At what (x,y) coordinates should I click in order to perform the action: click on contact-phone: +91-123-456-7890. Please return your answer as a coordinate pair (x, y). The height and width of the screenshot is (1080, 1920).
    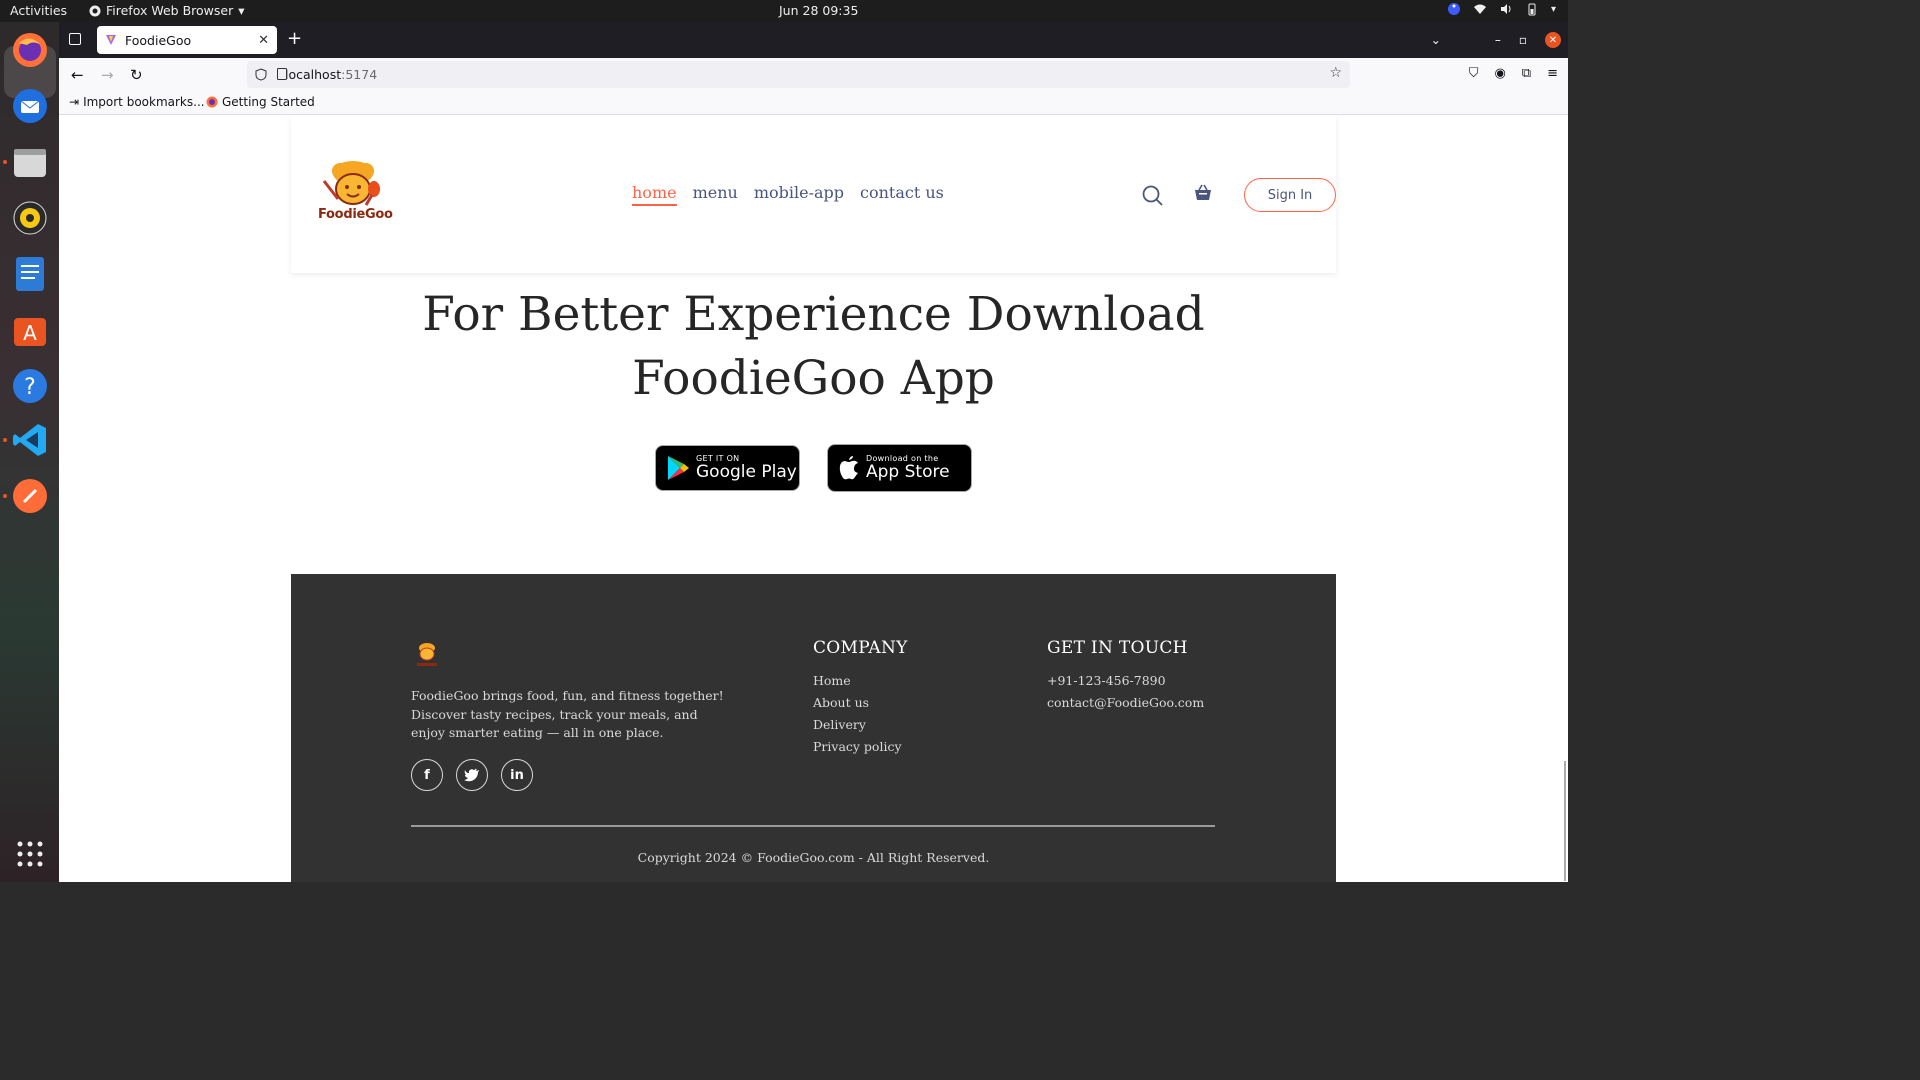
    Looking at the image, I should click on (1106, 680).